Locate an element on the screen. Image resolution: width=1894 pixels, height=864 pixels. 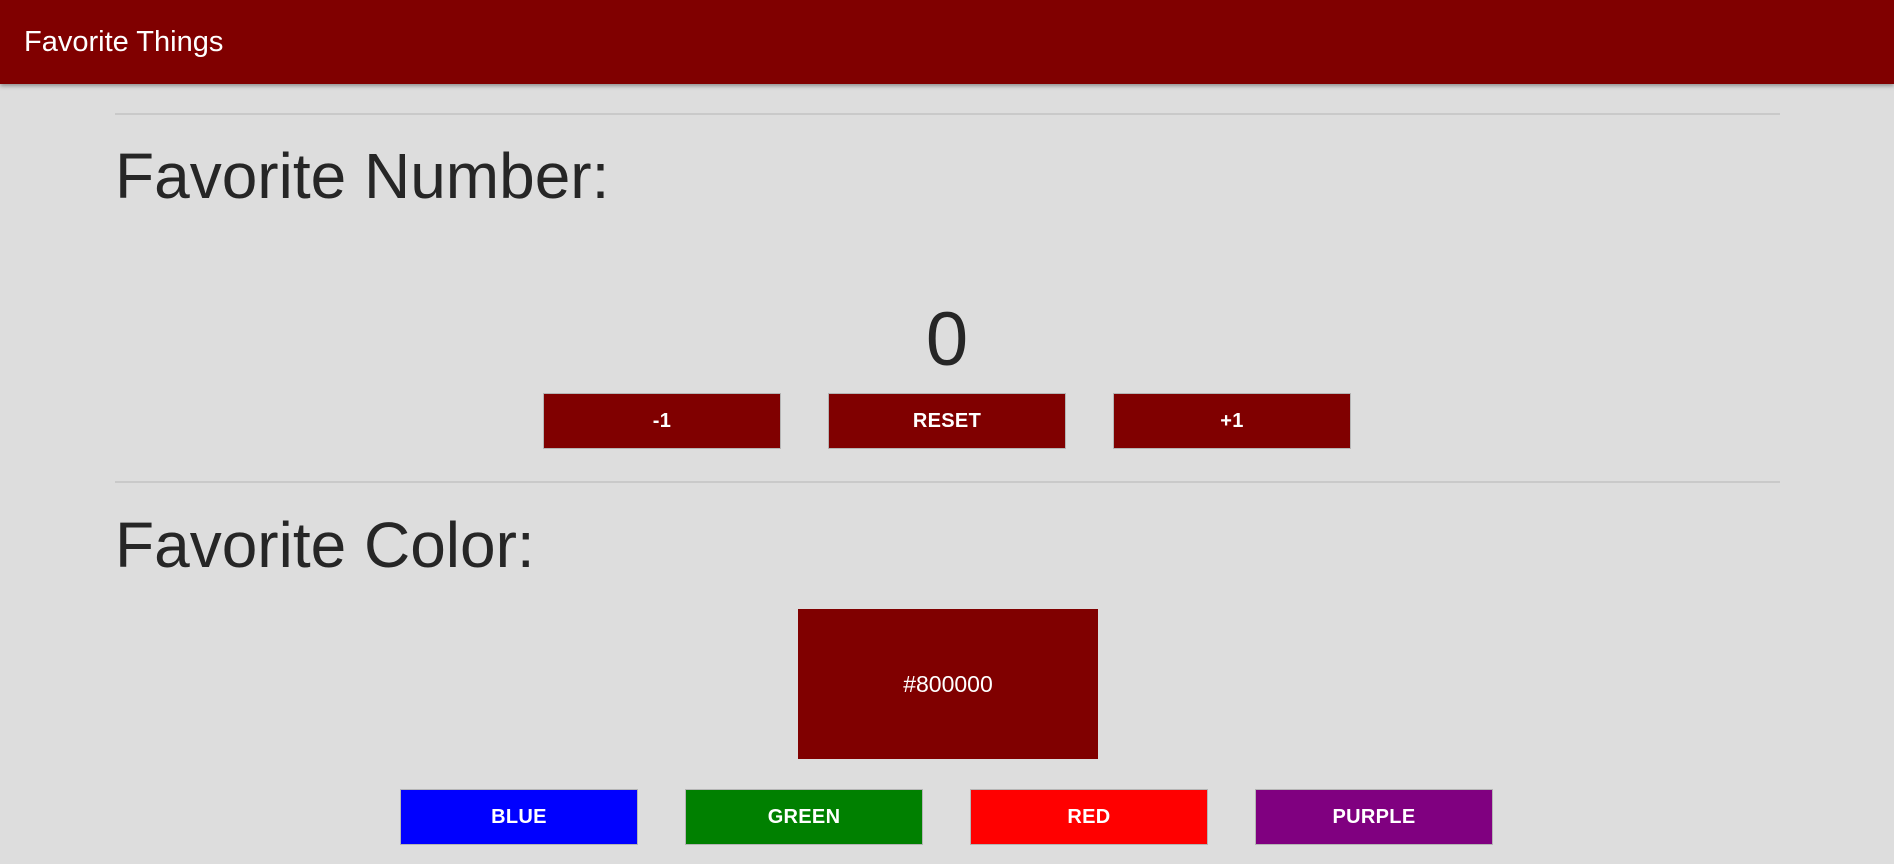
red-color-button: RED is located at coordinates (1089, 817).